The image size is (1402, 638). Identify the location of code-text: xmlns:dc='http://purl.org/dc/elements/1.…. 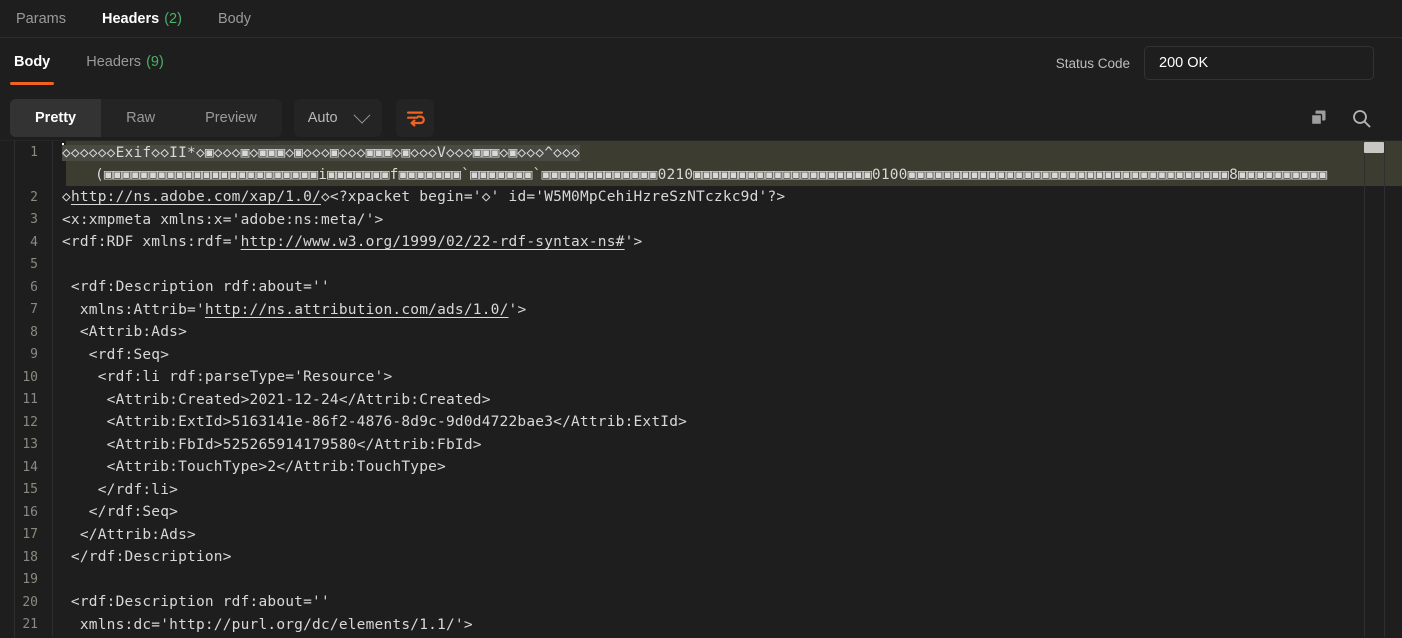
(267, 624).